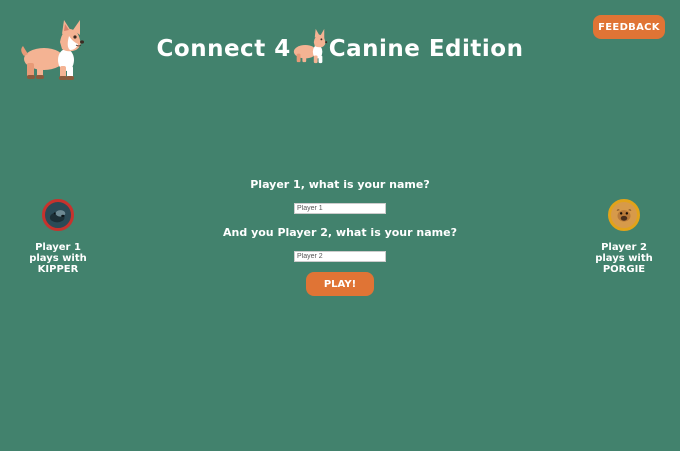 The image size is (680, 451). I want to click on page-title: Connect 4 Canine Edition, so click(340, 47).